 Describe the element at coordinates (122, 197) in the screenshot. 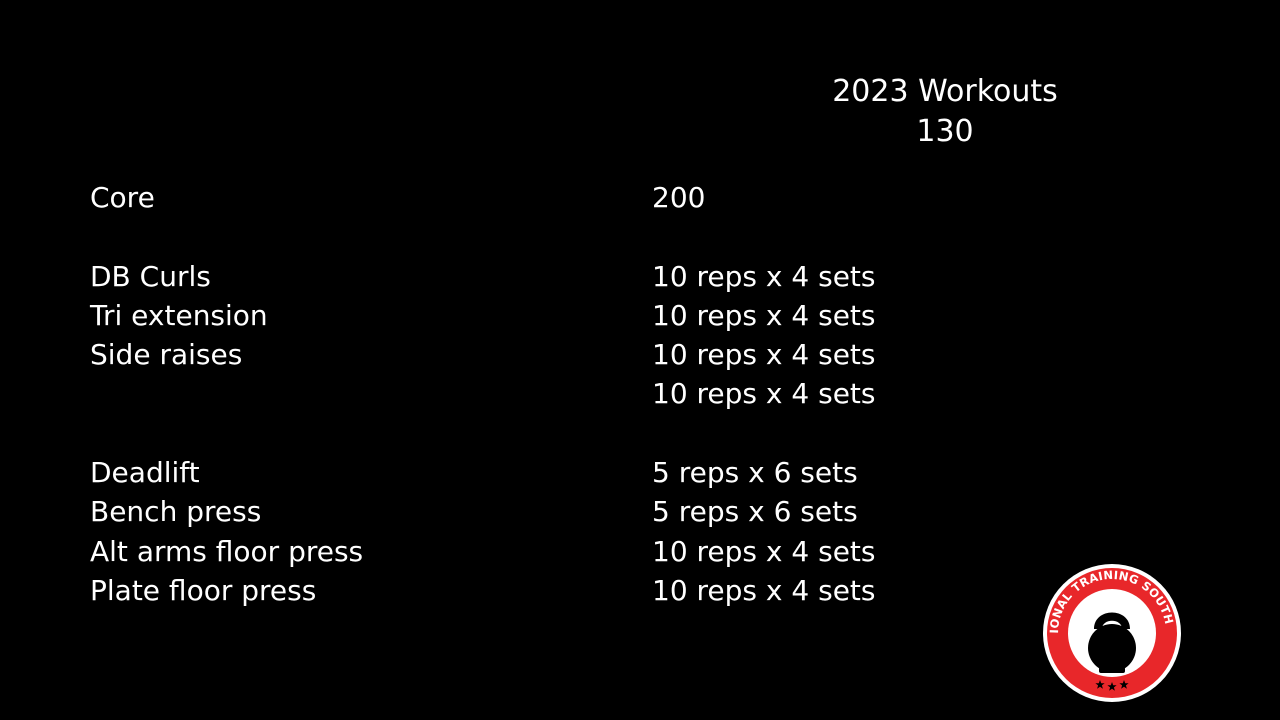

I see `core-label: Core` at that location.